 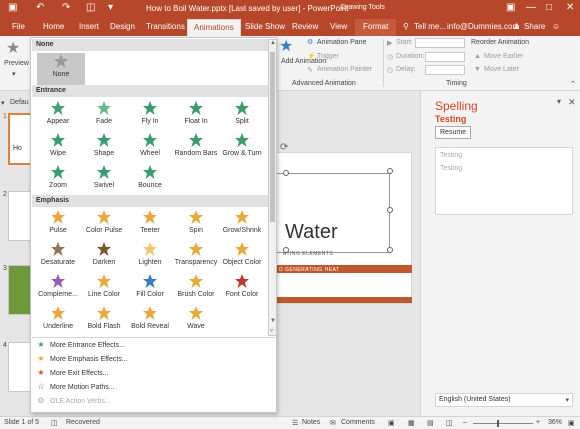 I want to click on fit-slide-icon: ▣, so click(x=571, y=423).